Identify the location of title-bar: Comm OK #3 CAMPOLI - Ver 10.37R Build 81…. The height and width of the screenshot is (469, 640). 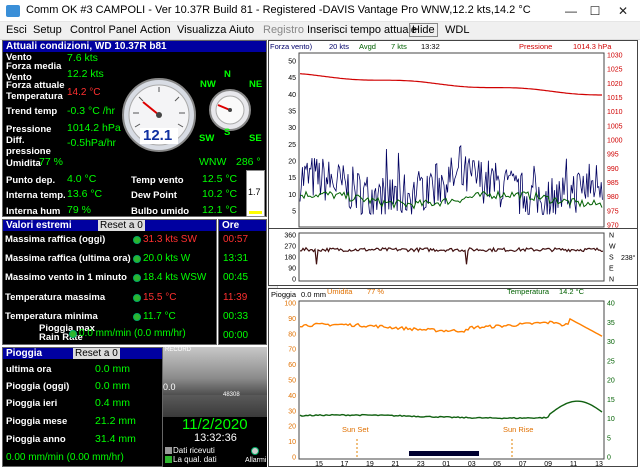
(320, 11).